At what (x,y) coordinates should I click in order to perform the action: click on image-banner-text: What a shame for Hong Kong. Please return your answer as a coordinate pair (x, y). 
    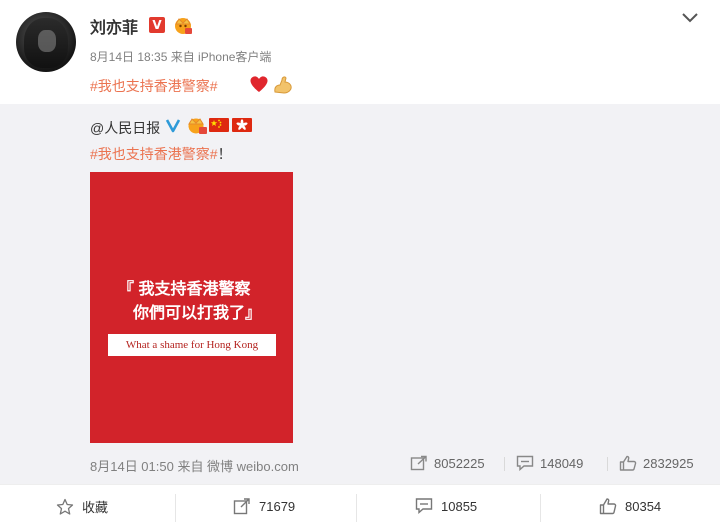
    Looking at the image, I should click on (192, 345).